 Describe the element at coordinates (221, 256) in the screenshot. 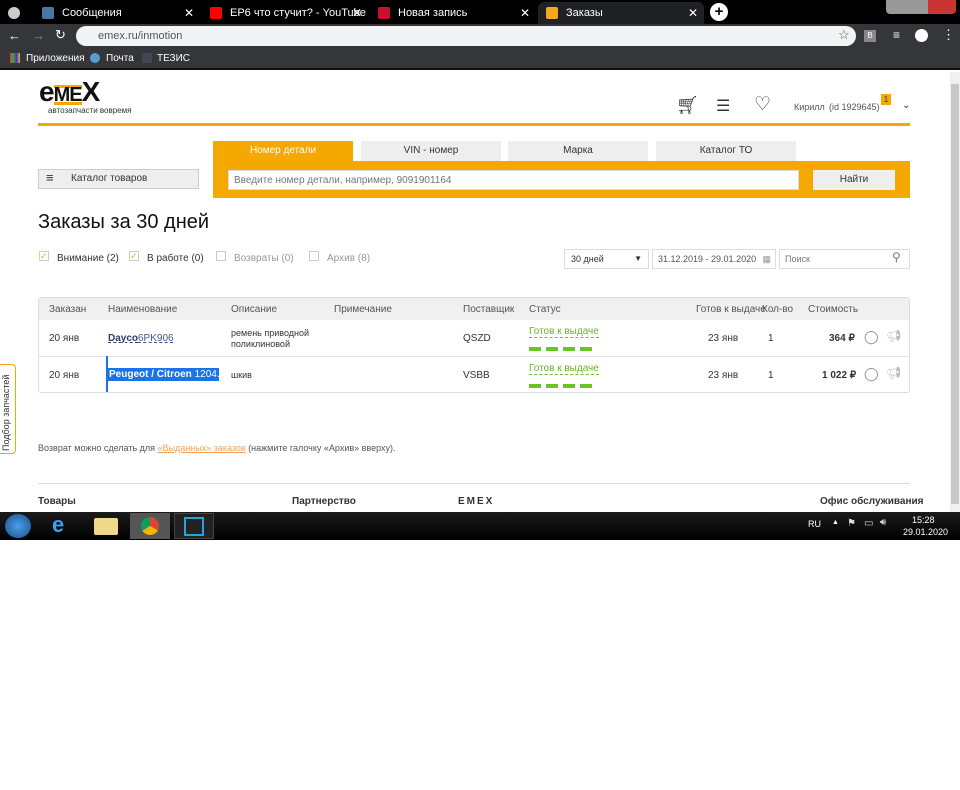

I see `checkbox-returns` at that location.